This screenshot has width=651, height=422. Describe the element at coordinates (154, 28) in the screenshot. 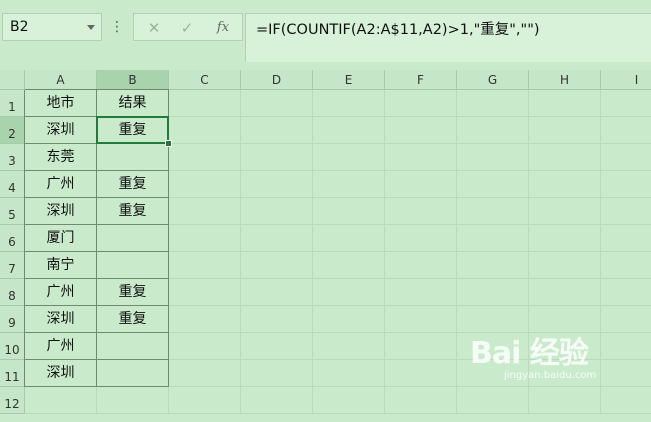

I see `cancel-icon: ✕` at that location.